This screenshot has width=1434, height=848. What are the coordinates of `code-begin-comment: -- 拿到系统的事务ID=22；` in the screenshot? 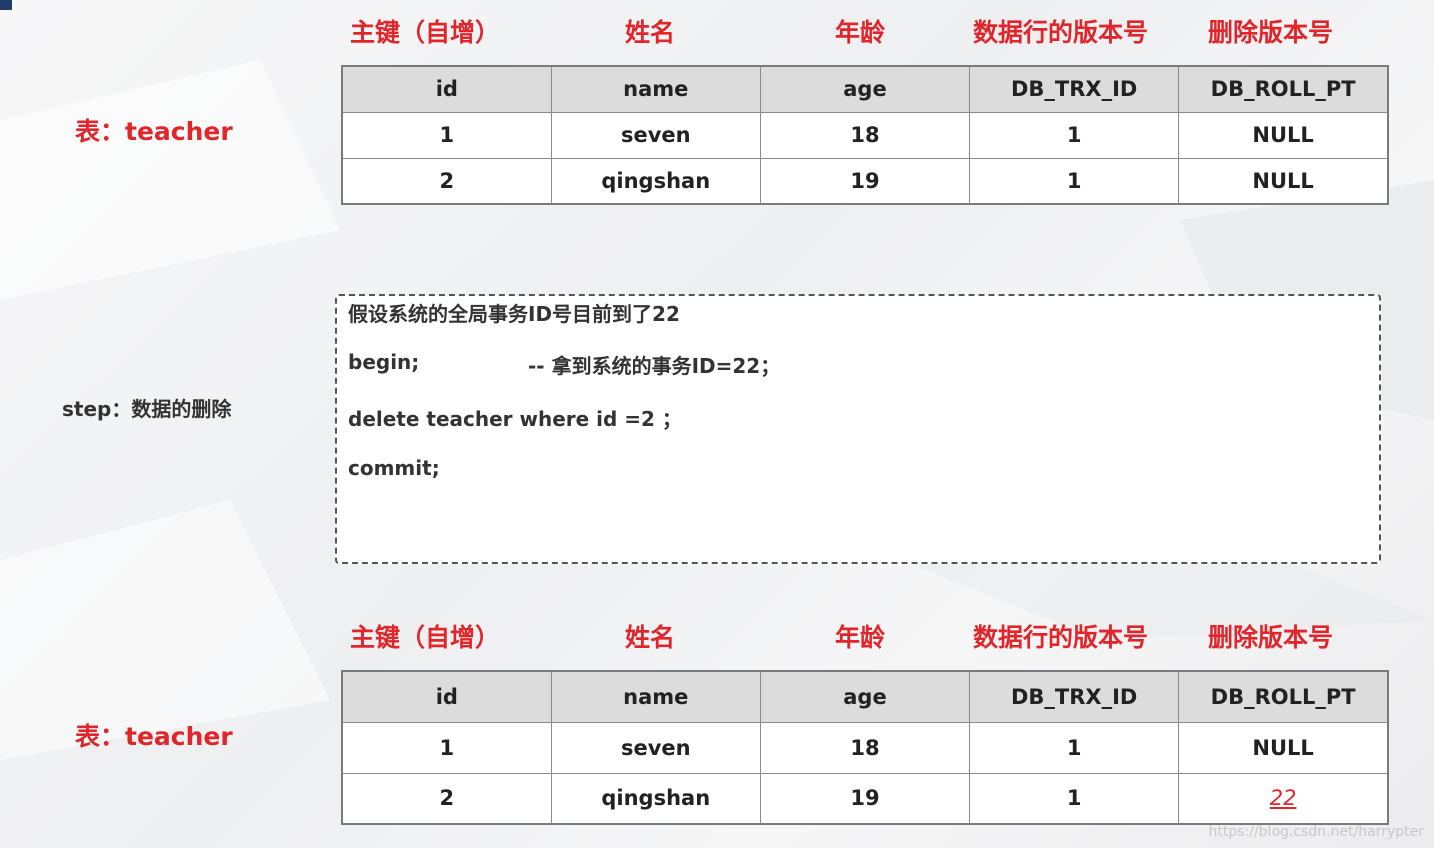 It's located at (654, 366).